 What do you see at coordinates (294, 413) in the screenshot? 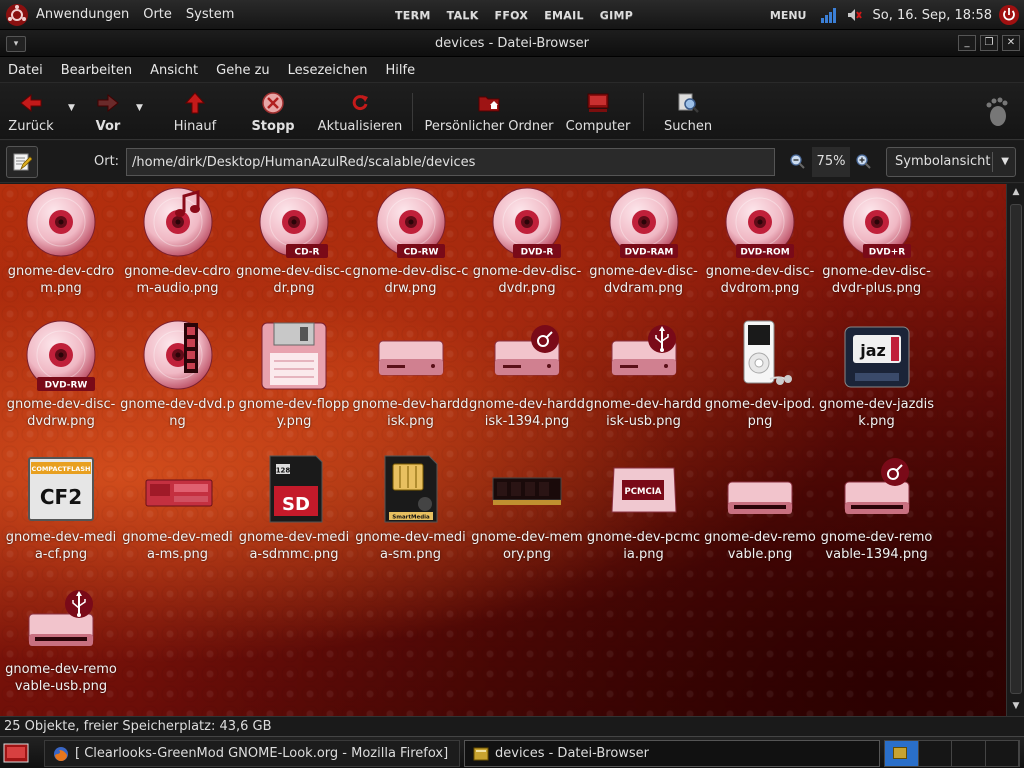
I see `file-name: gnome-​dev-​floppy​.png` at bounding box center [294, 413].